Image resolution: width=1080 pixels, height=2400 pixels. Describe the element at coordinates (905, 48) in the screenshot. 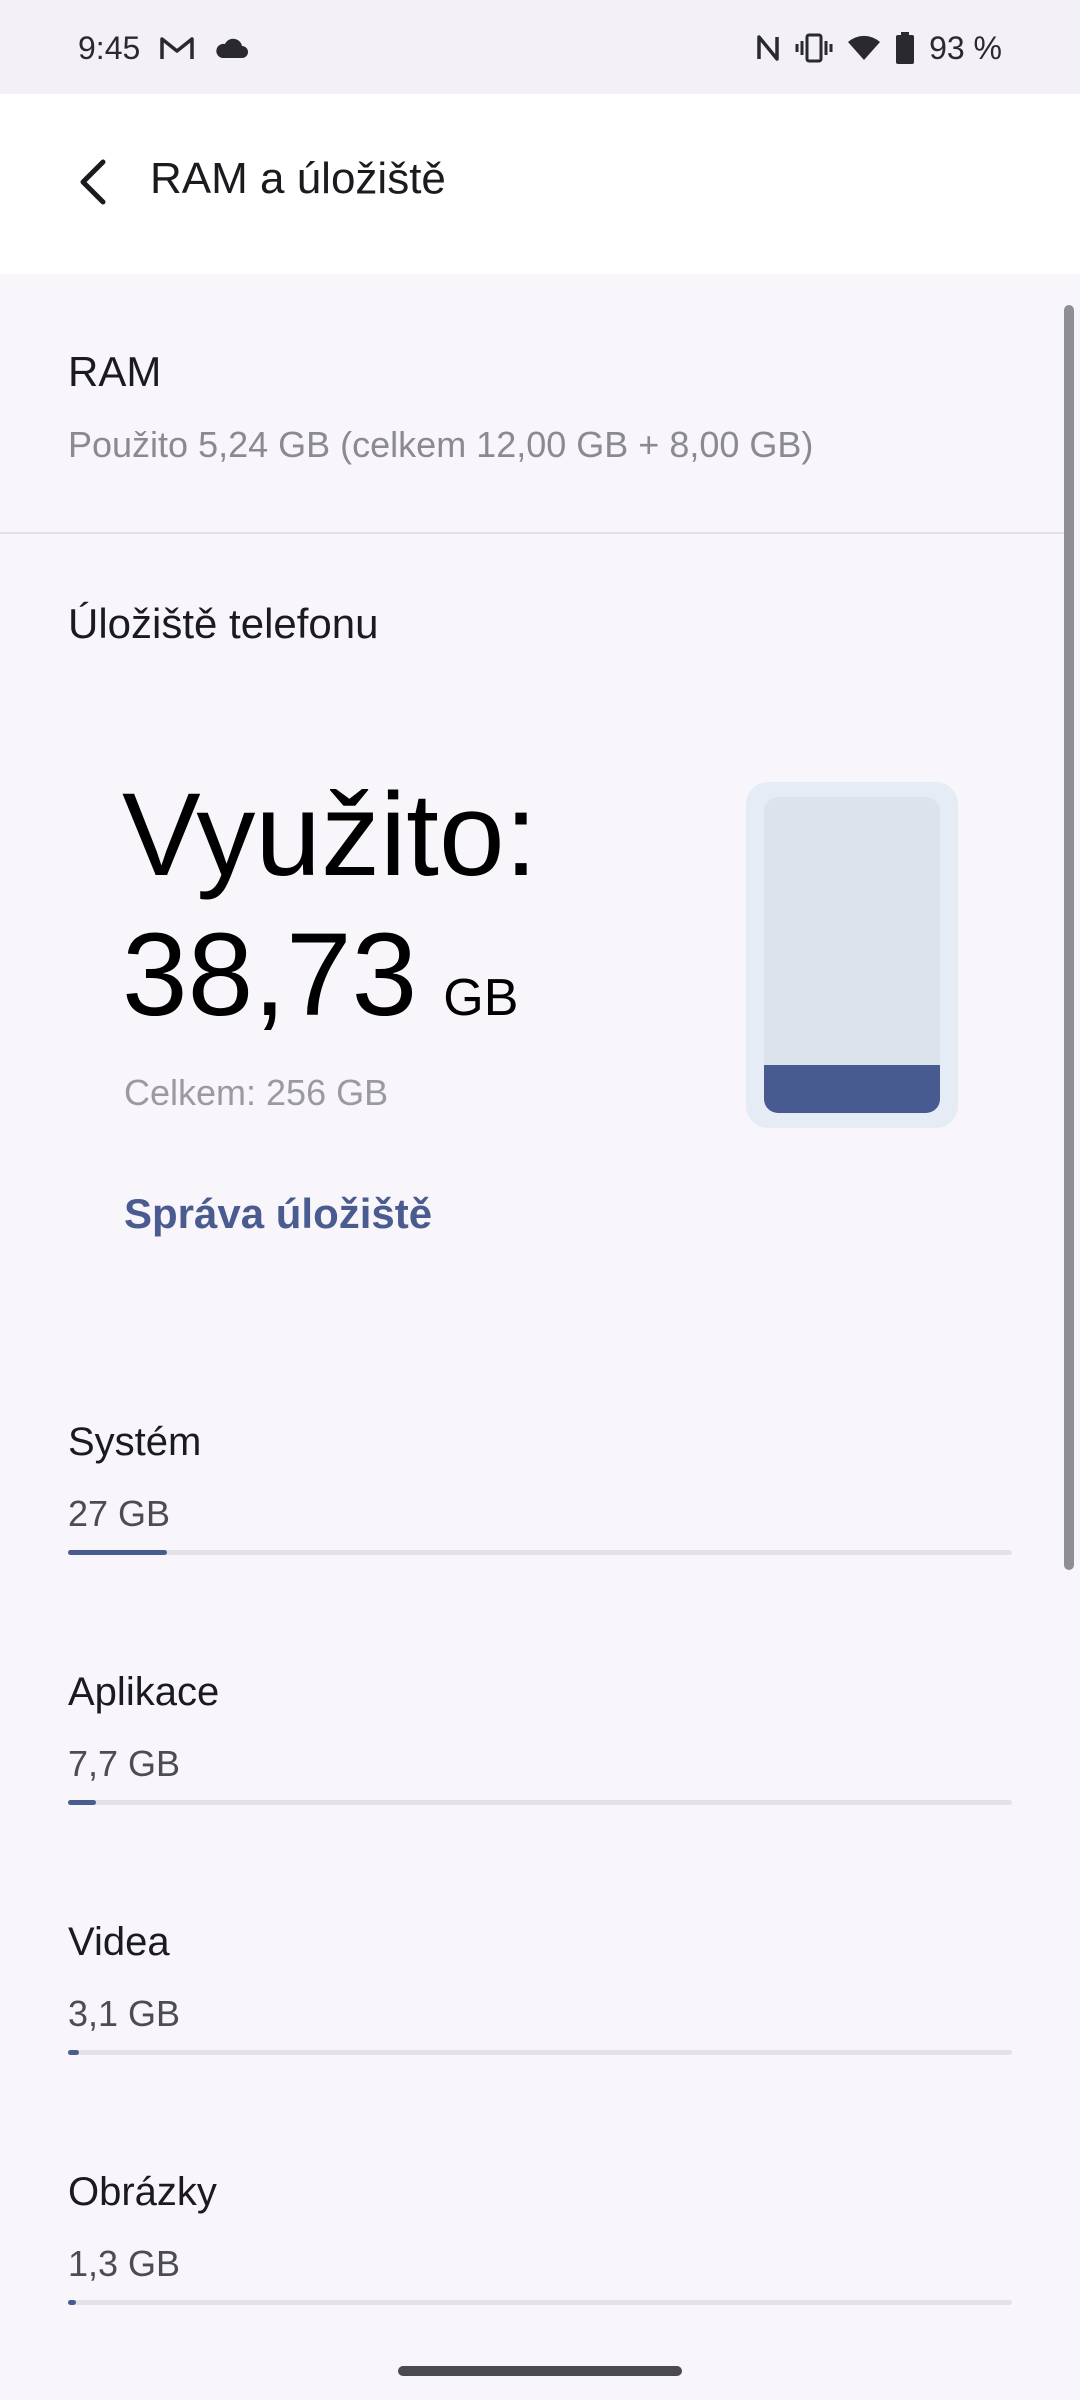

I see `battery-icon` at that location.